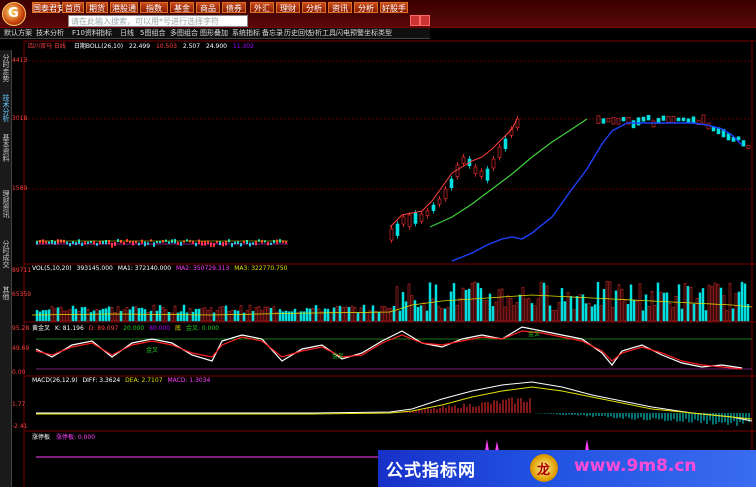 This screenshot has width=756, height=487. What do you see at coordinates (246, 33) in the screenshot?
I see `tool-system-indicator: 系统指标` at bounding box center [246, 33].